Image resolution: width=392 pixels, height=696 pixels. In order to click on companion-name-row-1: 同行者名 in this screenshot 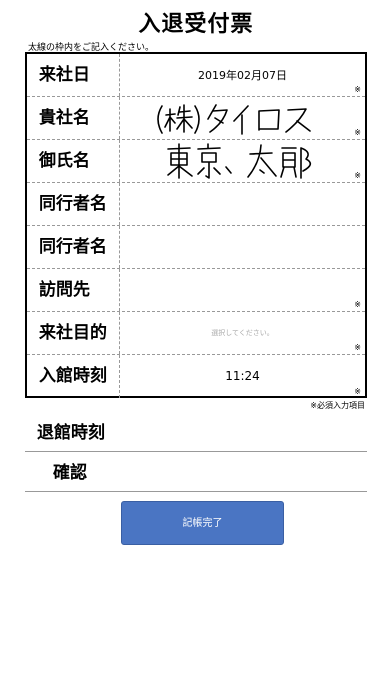, I will do `click(196, 204)`.